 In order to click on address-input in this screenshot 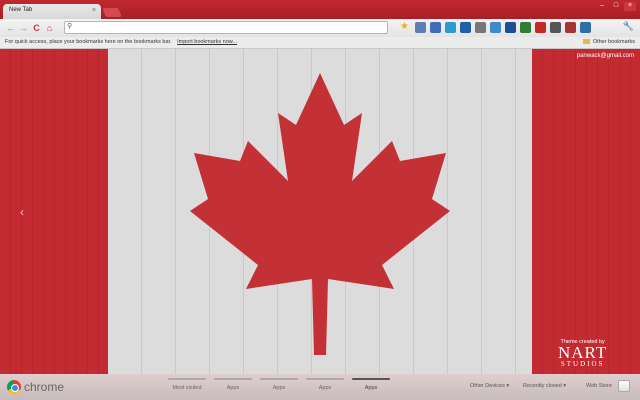, I will do `click(227, 28)`.